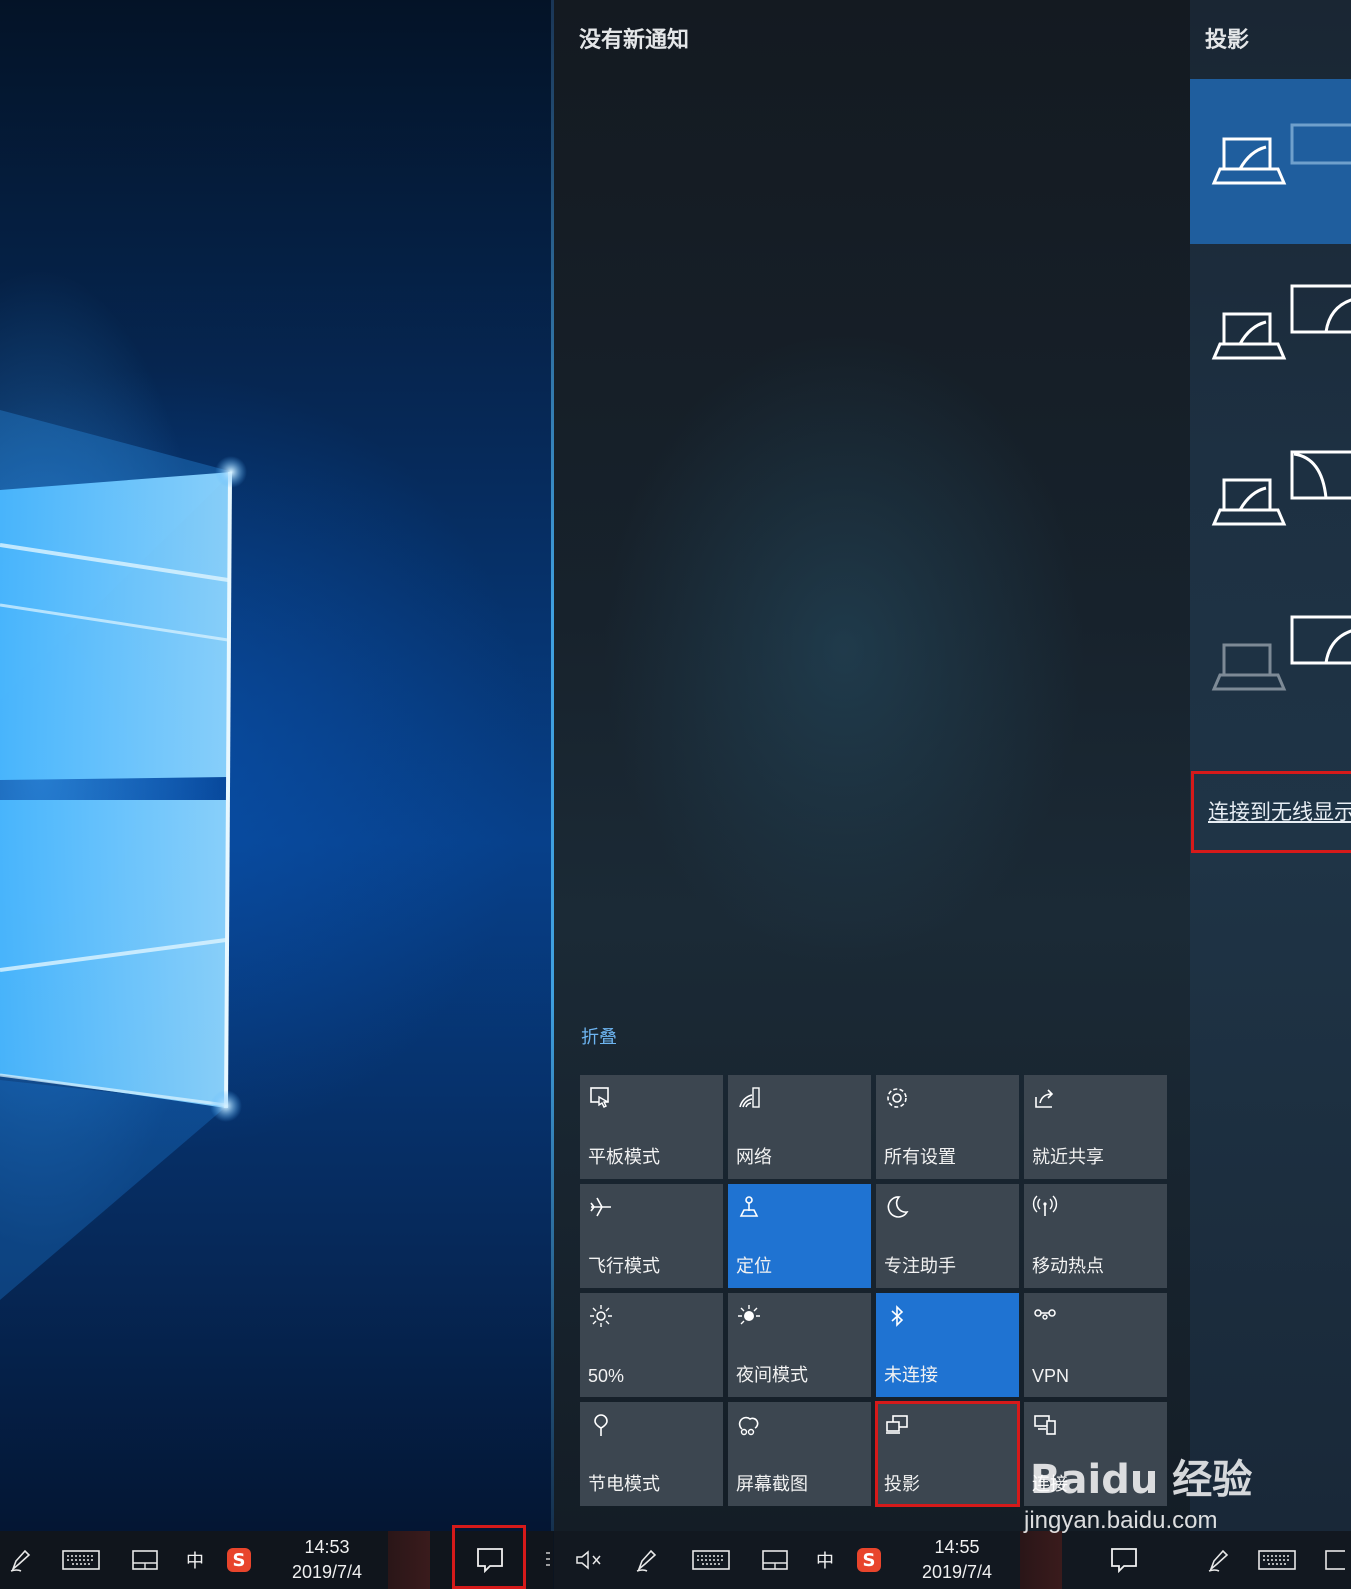  I want to click on project-option-pc-screen-only, so click(1270, 161).